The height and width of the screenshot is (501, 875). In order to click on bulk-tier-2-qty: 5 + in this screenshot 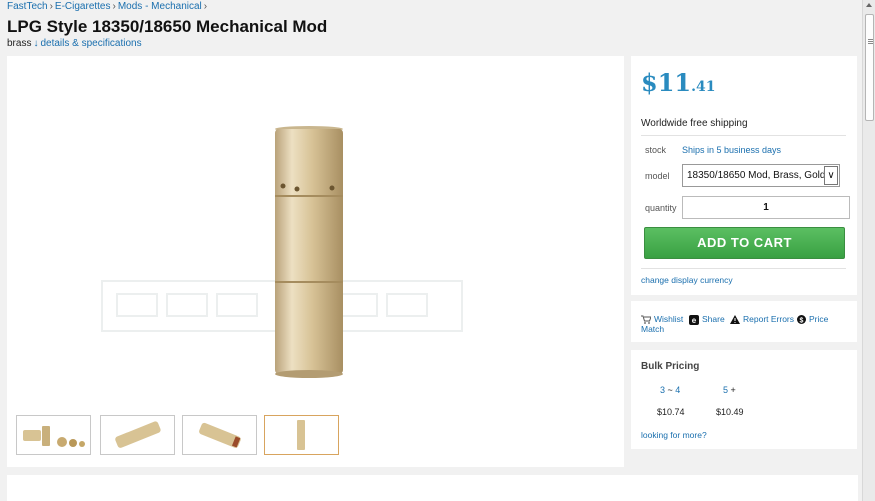, I will do `click(729, 390)`.